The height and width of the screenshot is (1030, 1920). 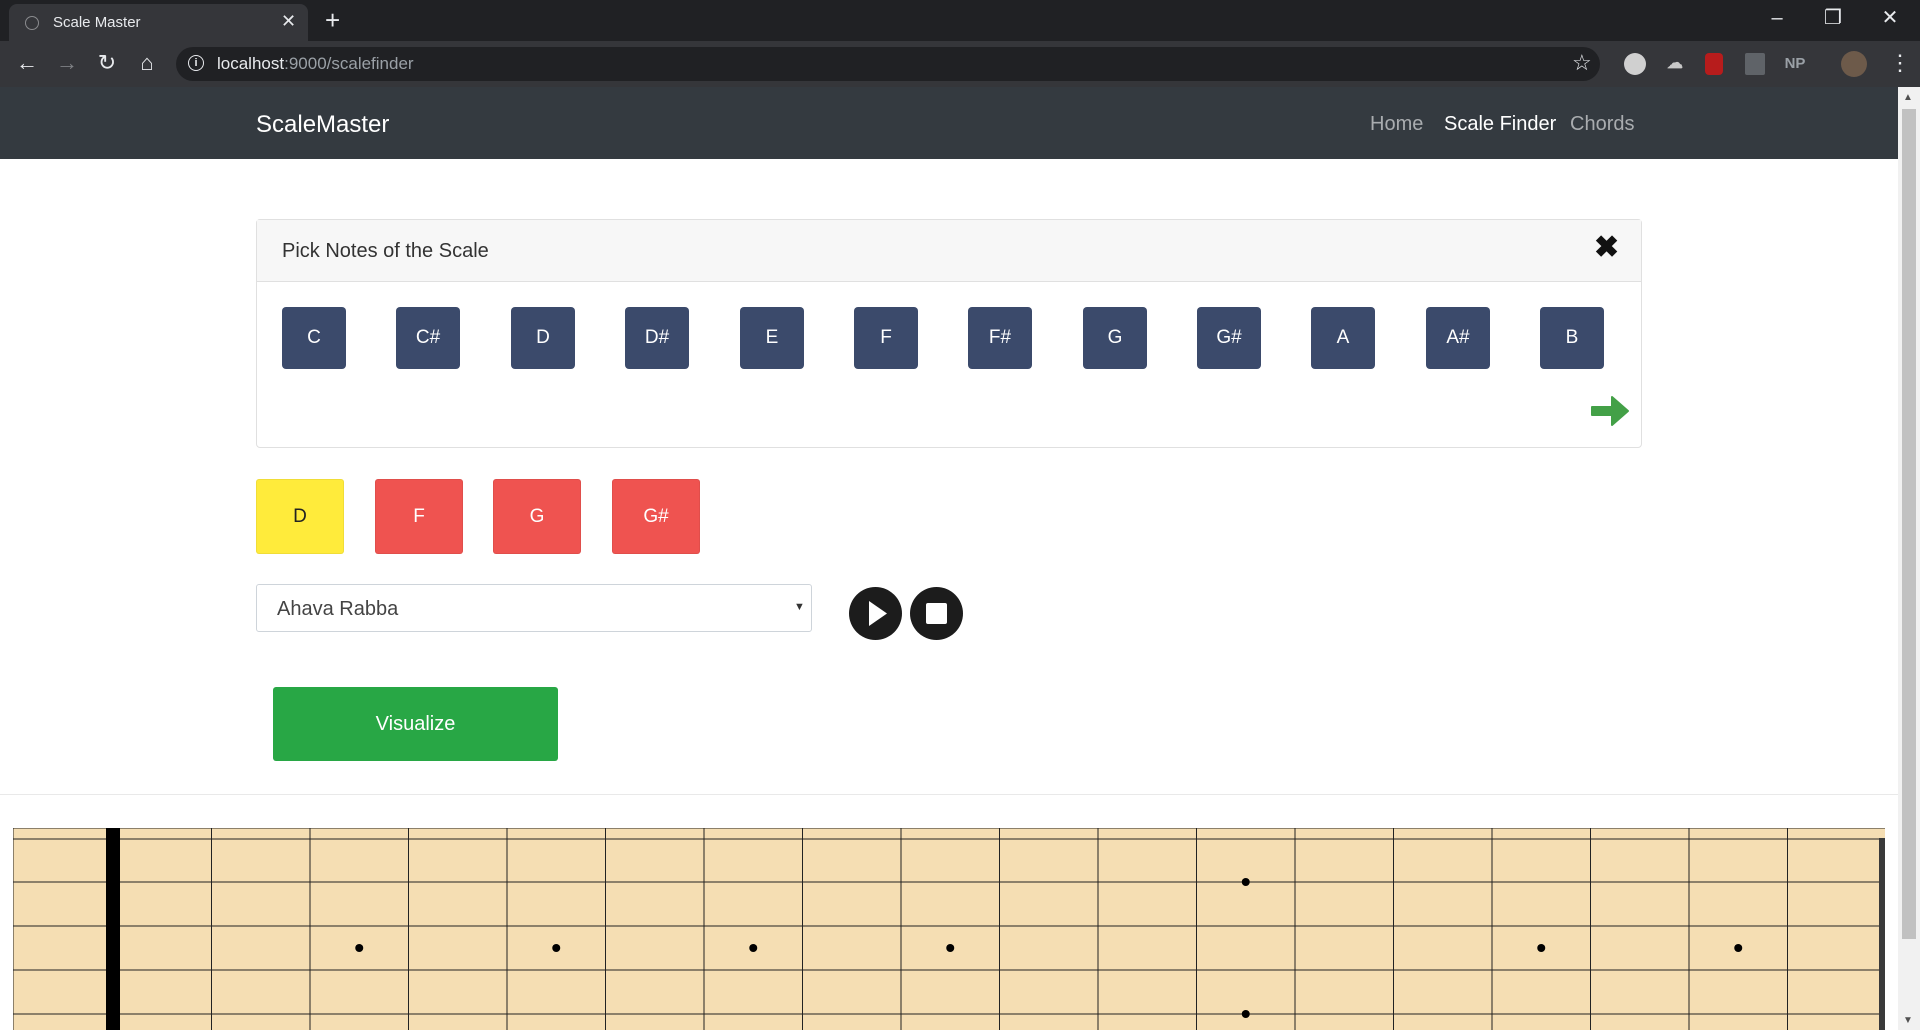 I want to click on caret-down-icon: ▼, so click(x=799, y=607).